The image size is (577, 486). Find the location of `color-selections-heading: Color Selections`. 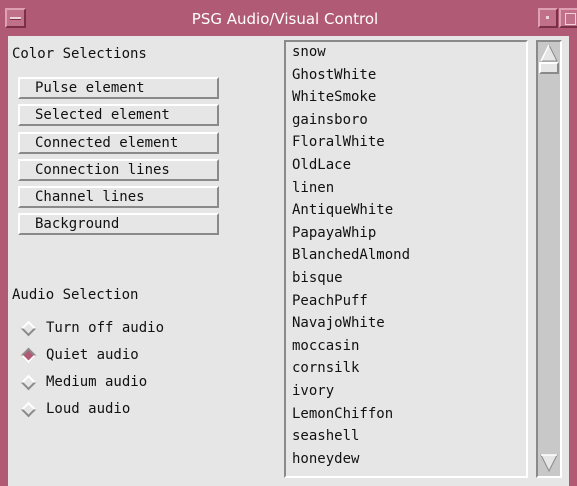

color-selections-heading: Color Selections is located at coordinates (79, 54).